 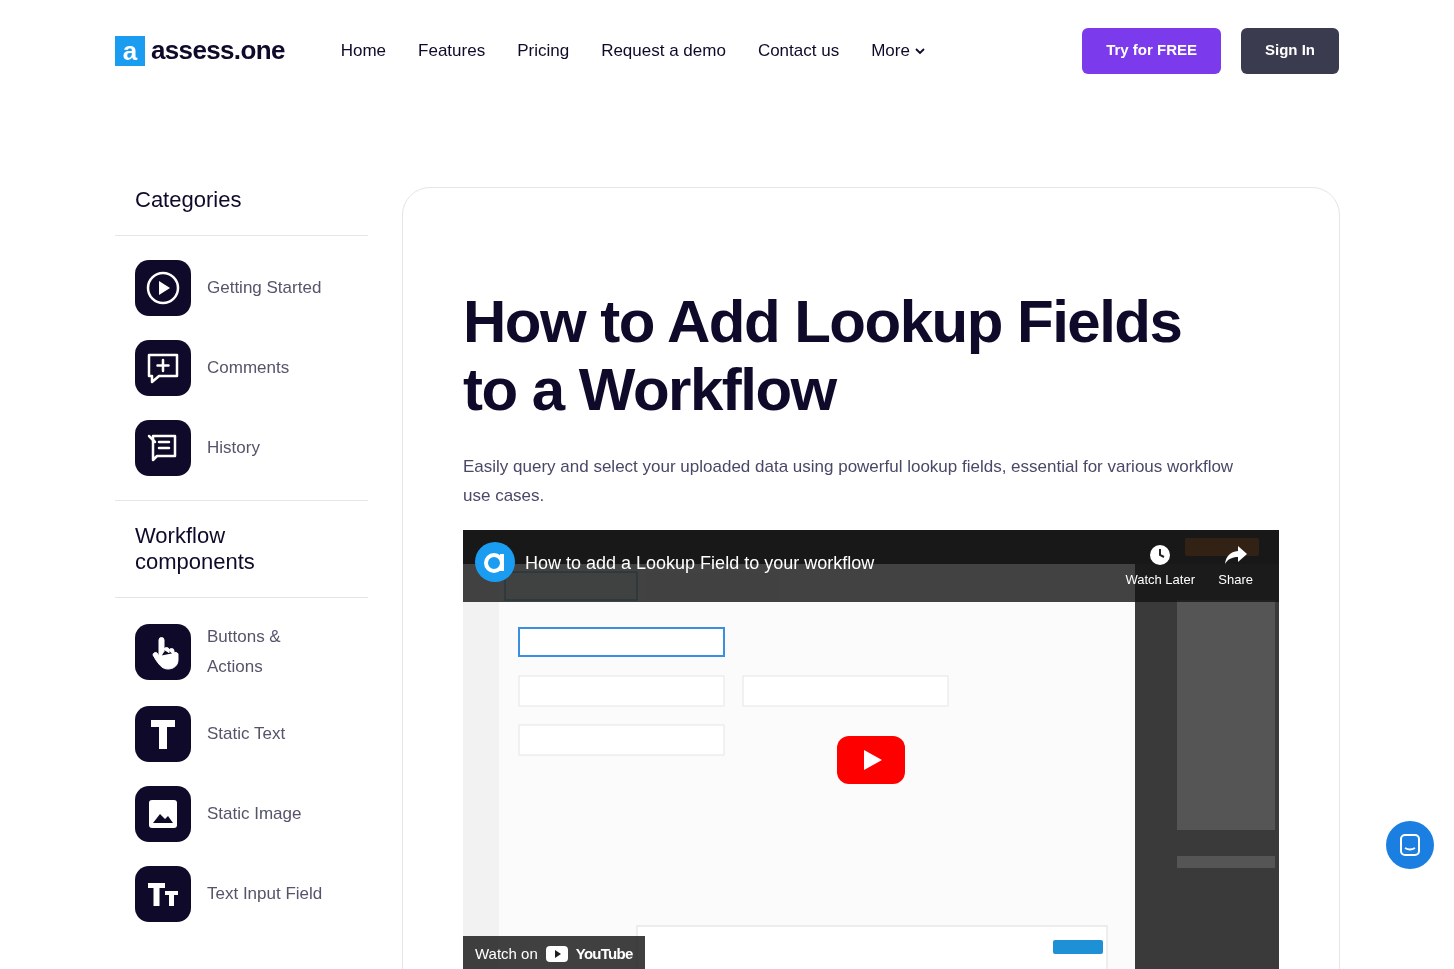 What do you see at coordinates (241, 814) in the screenshot?
I see `category-link: Static Image` at bounding box center [241, 814].